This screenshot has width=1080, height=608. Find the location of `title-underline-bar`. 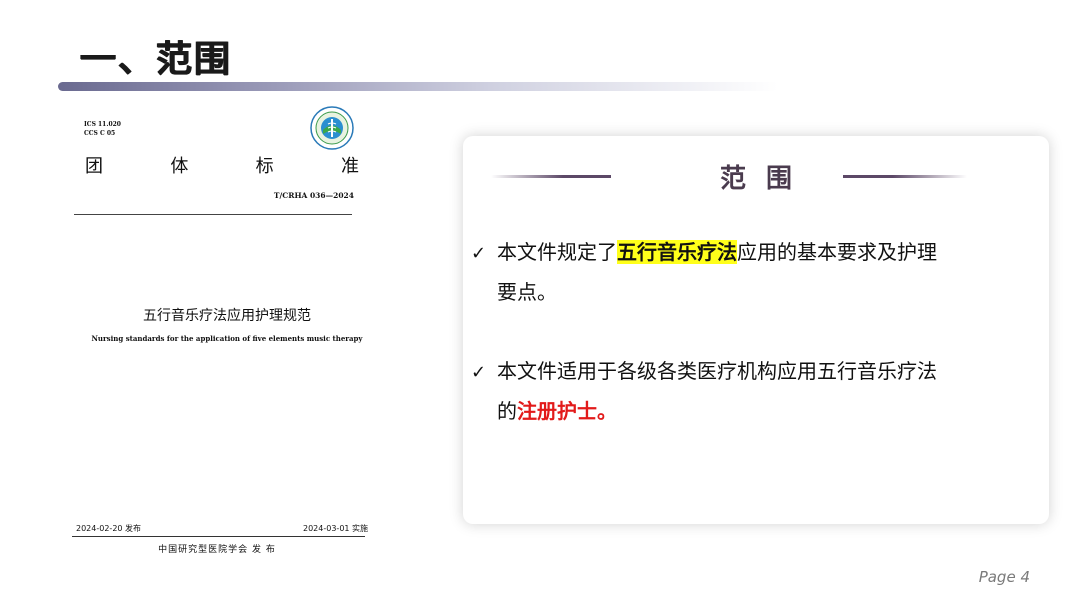

title-underline-bar is located at coordinates (418, 86).